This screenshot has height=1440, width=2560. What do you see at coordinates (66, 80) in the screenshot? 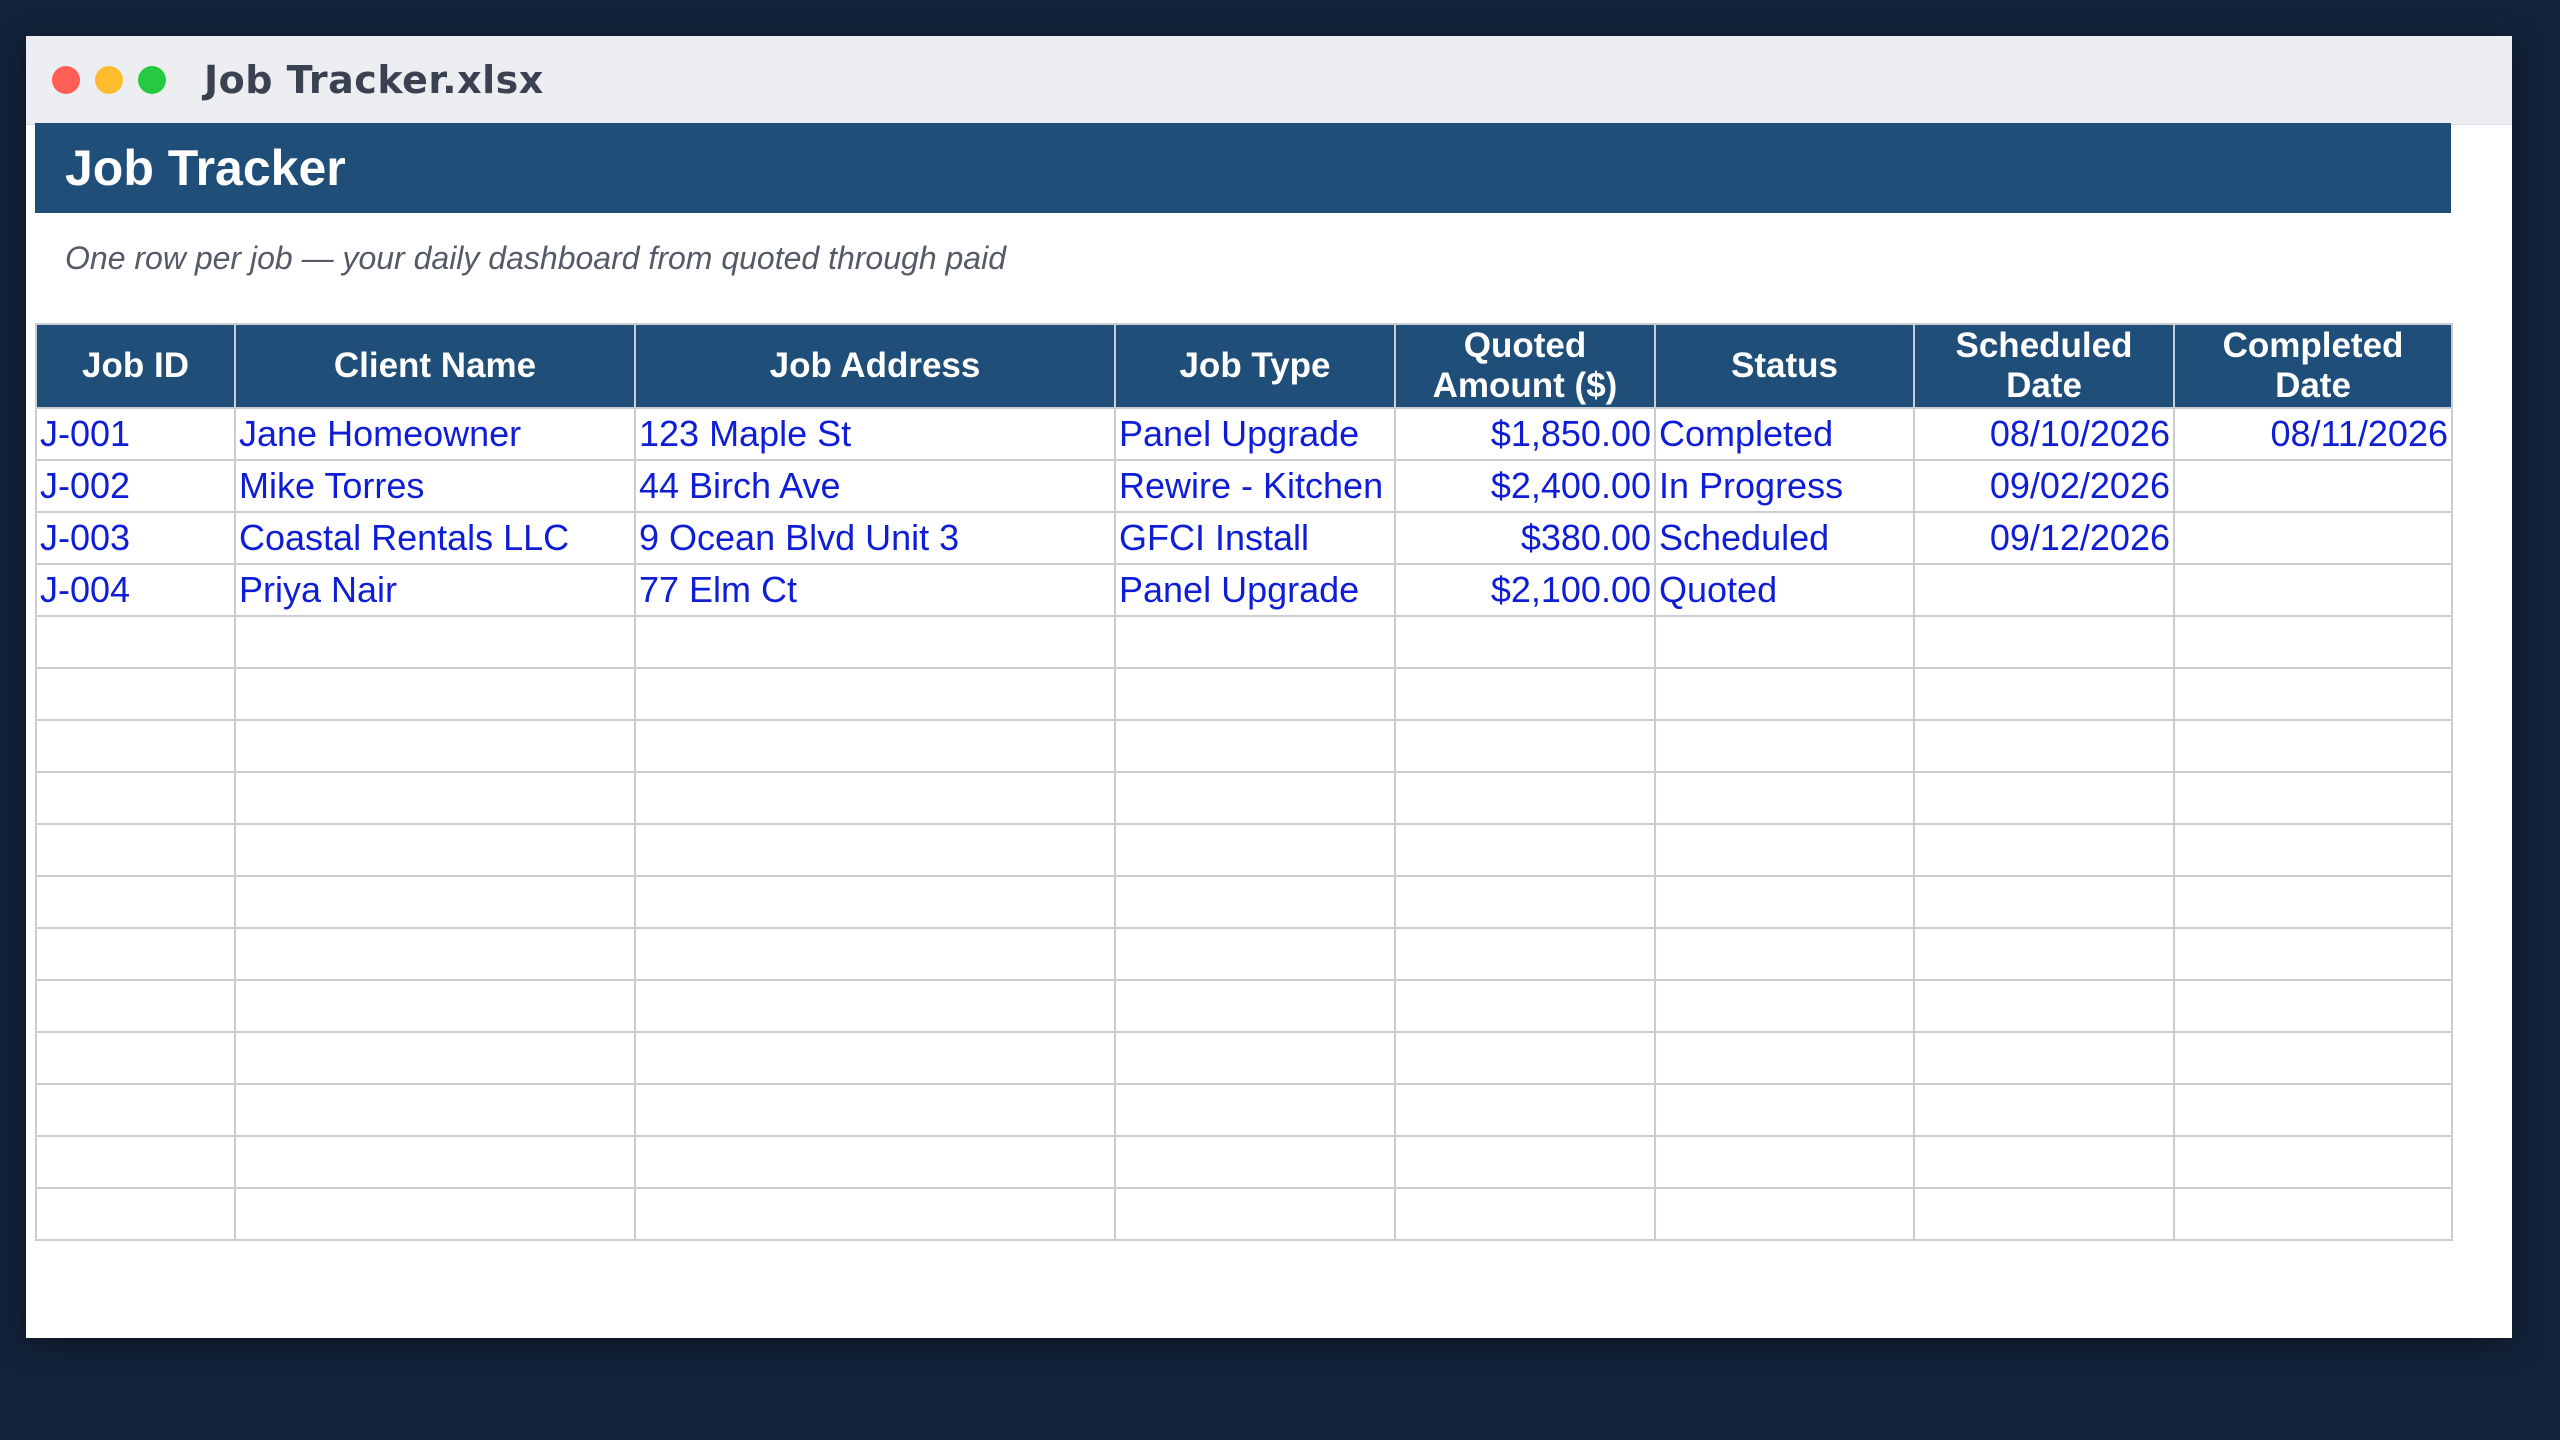
I see `close-window-button` at bounding box center [66, 80].